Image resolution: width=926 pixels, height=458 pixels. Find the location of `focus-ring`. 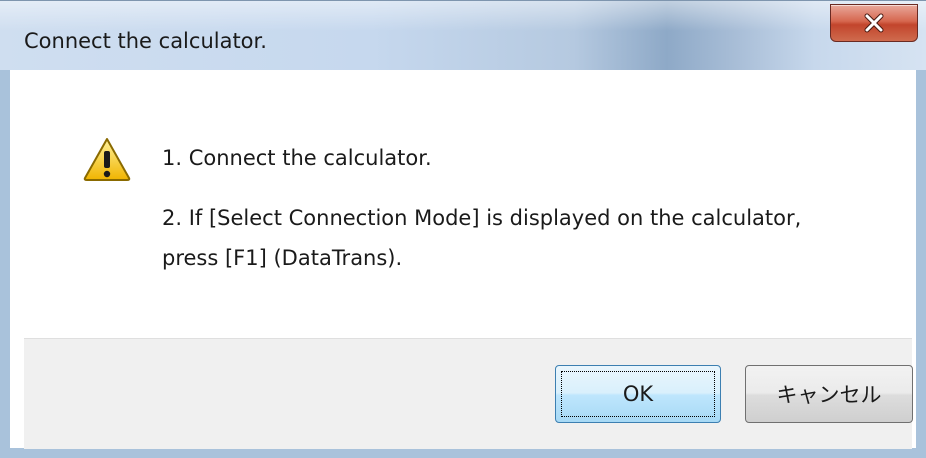

focus-ring is located at coordinates (638, 394).